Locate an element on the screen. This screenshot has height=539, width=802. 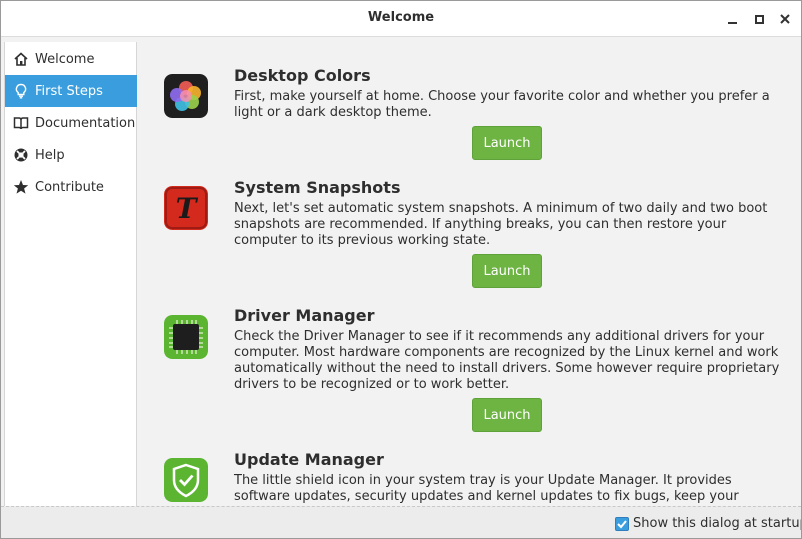
sidebar-item-welcome: Welcome is located at coordinates (71, 59).